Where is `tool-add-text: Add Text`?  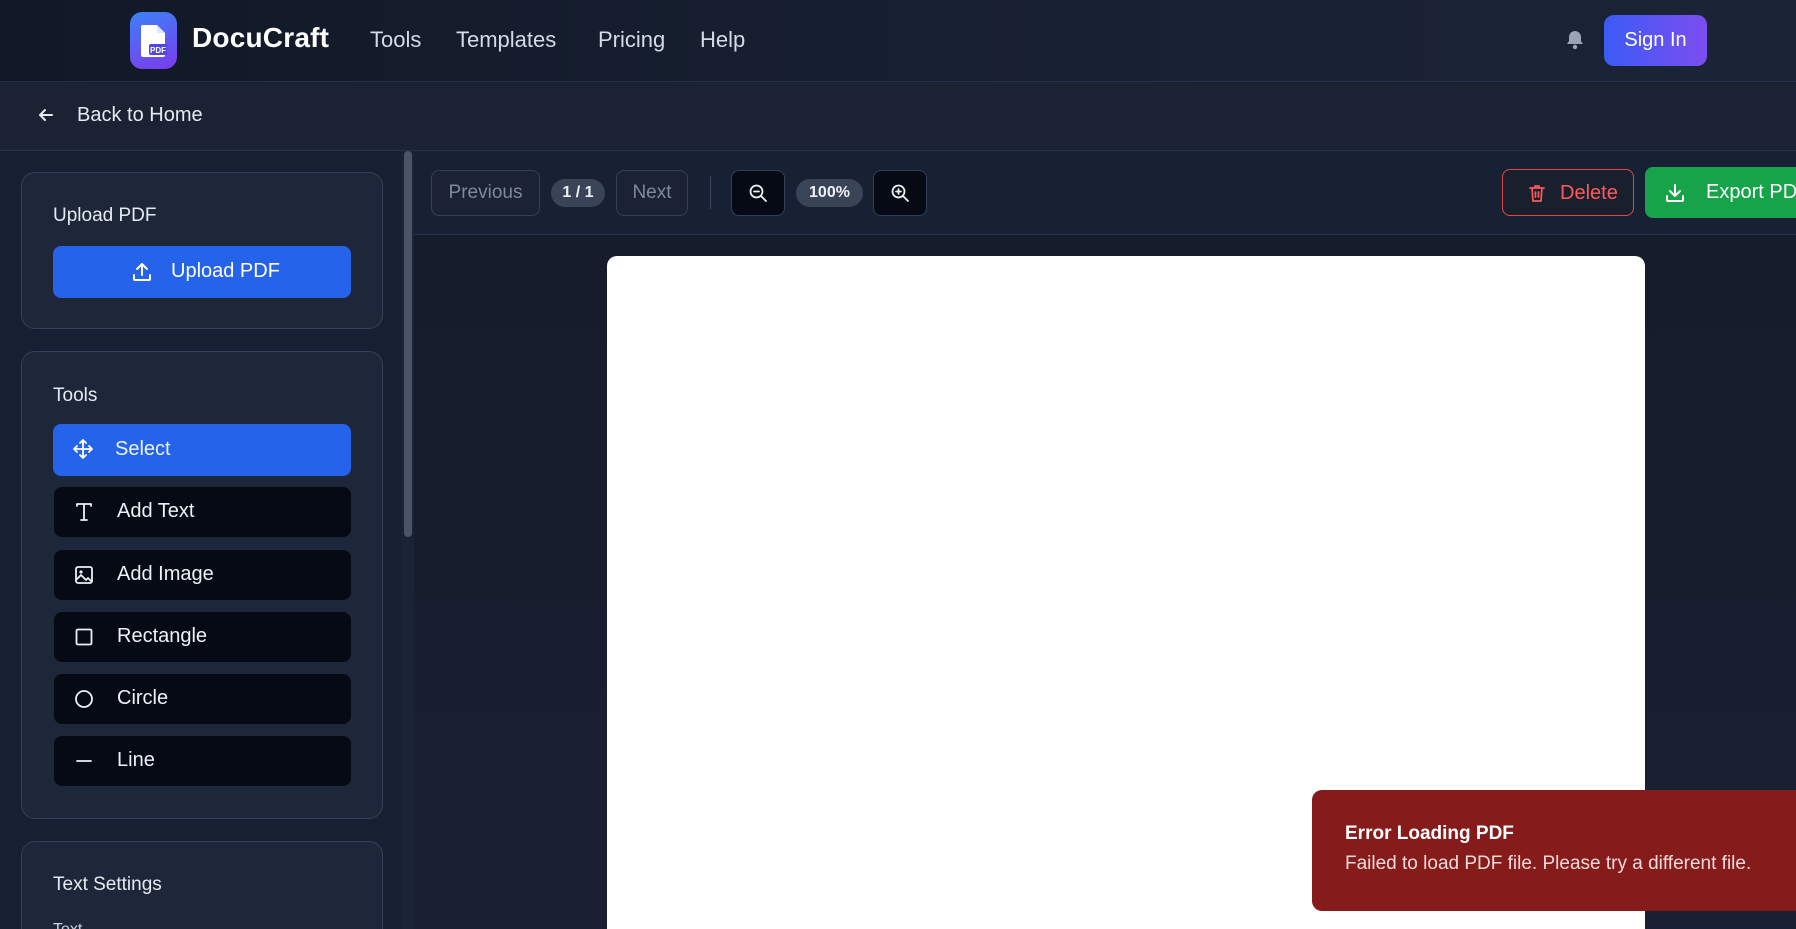
tool-add-text: Add Text is located at coordinates (202, 512).